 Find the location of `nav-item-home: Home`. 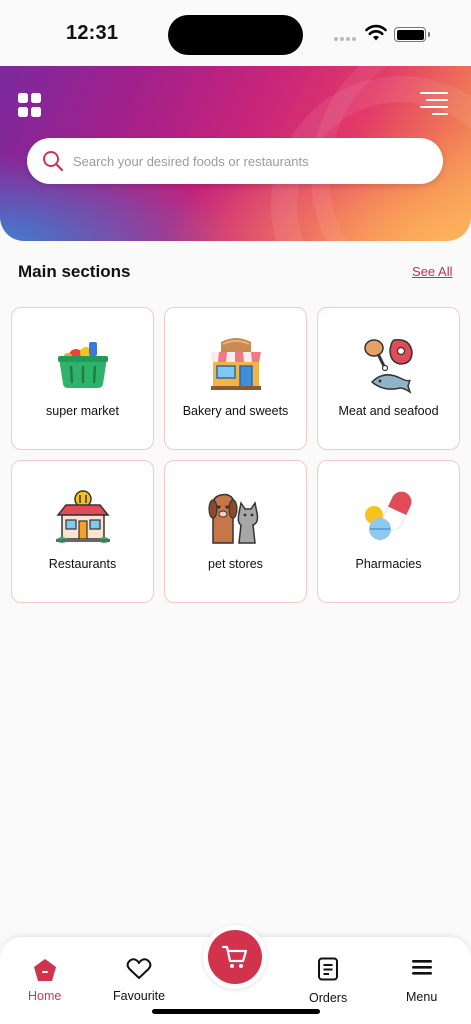

nav-item-home: Home is located at coordinates (44, 980).